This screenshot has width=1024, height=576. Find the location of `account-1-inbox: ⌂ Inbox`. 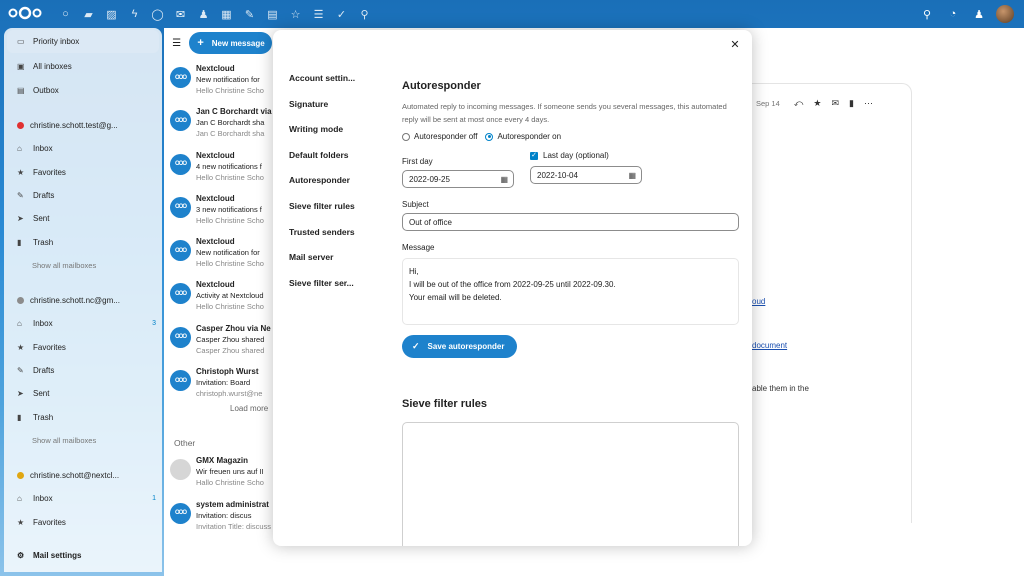

account-1-inbox: ⌂ Inbox is located at coordinates (83, 148).